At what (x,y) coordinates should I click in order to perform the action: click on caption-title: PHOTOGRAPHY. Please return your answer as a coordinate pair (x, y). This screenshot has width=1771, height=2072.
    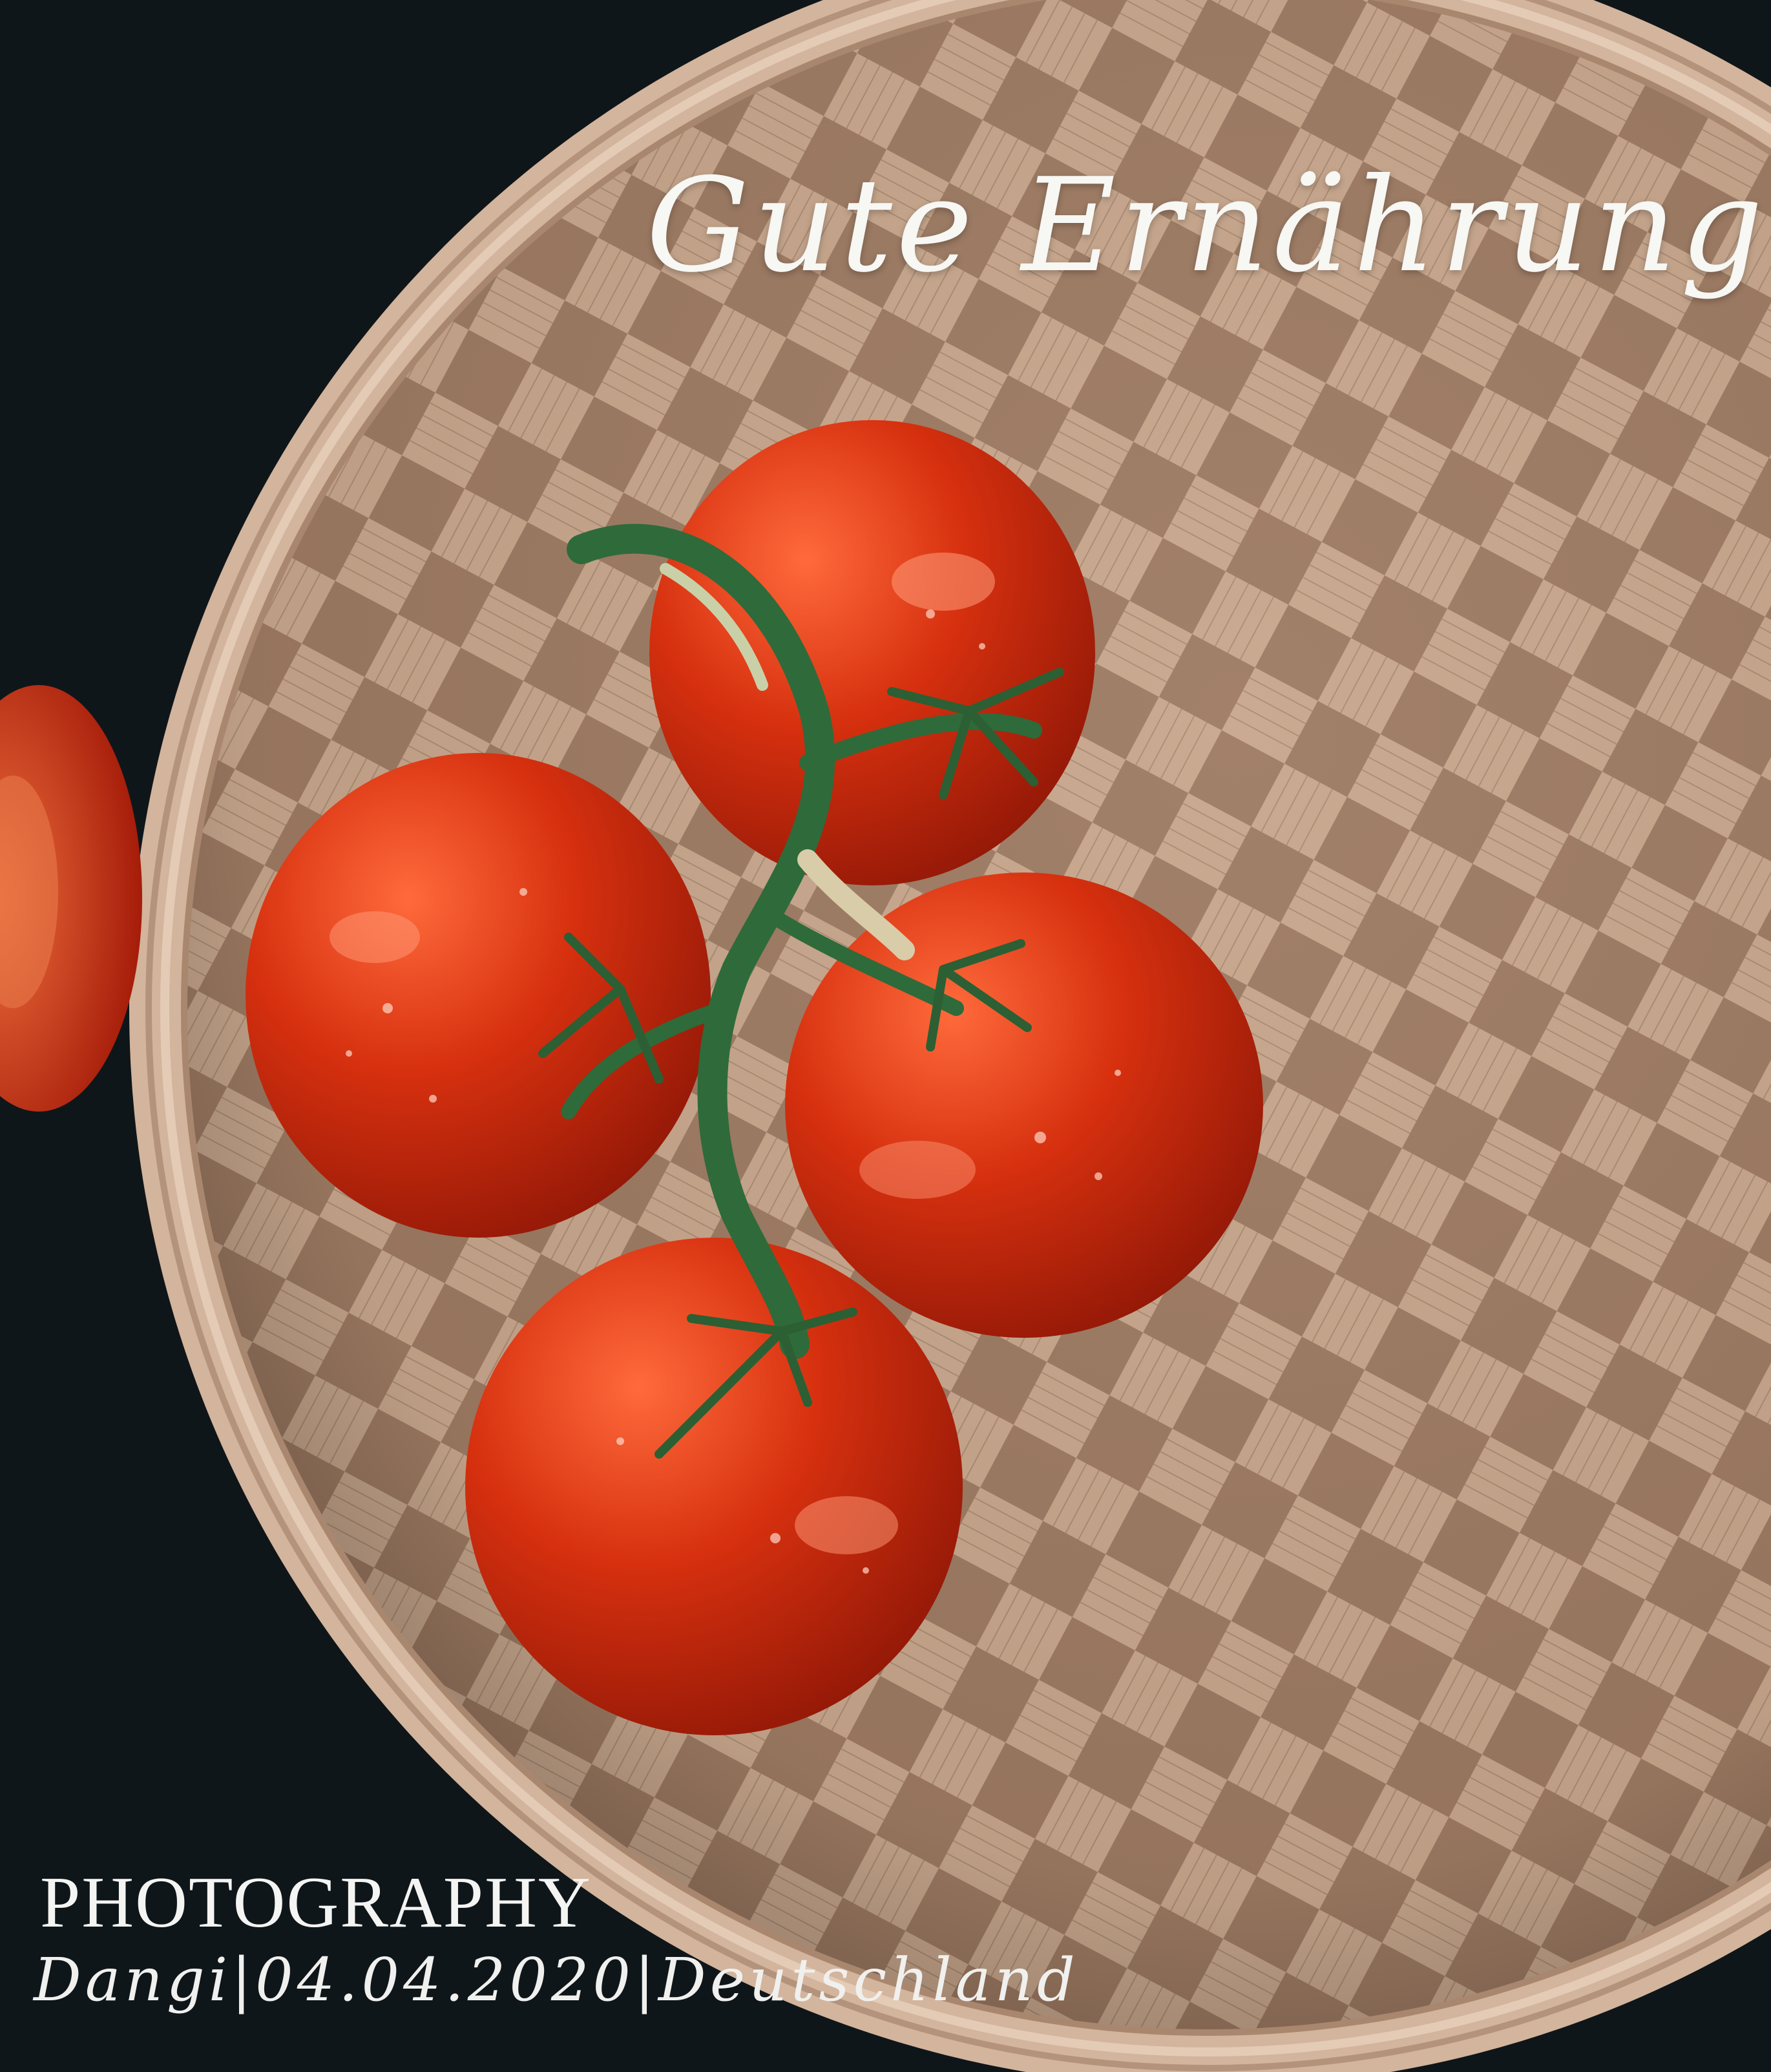
    Looking at the image, I should click on (316, 1903).